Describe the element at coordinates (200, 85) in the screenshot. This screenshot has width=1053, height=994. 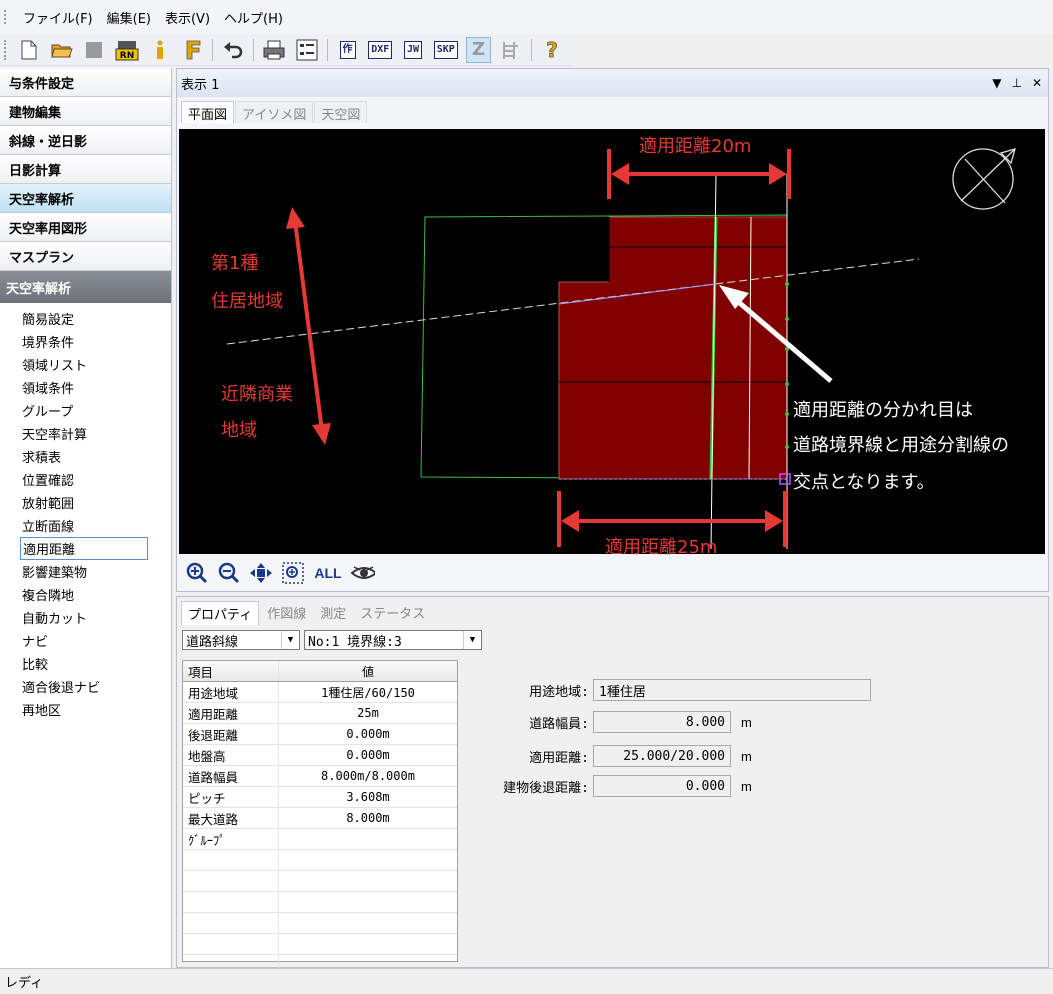
I see `view-title: 表示 1` at that location.